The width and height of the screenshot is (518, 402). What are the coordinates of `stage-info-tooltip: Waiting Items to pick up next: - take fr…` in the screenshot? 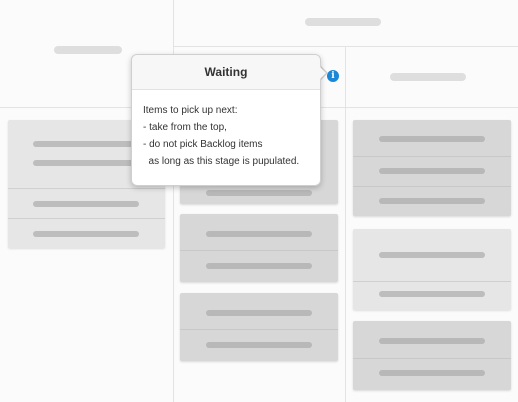 It's located at (226, 120).